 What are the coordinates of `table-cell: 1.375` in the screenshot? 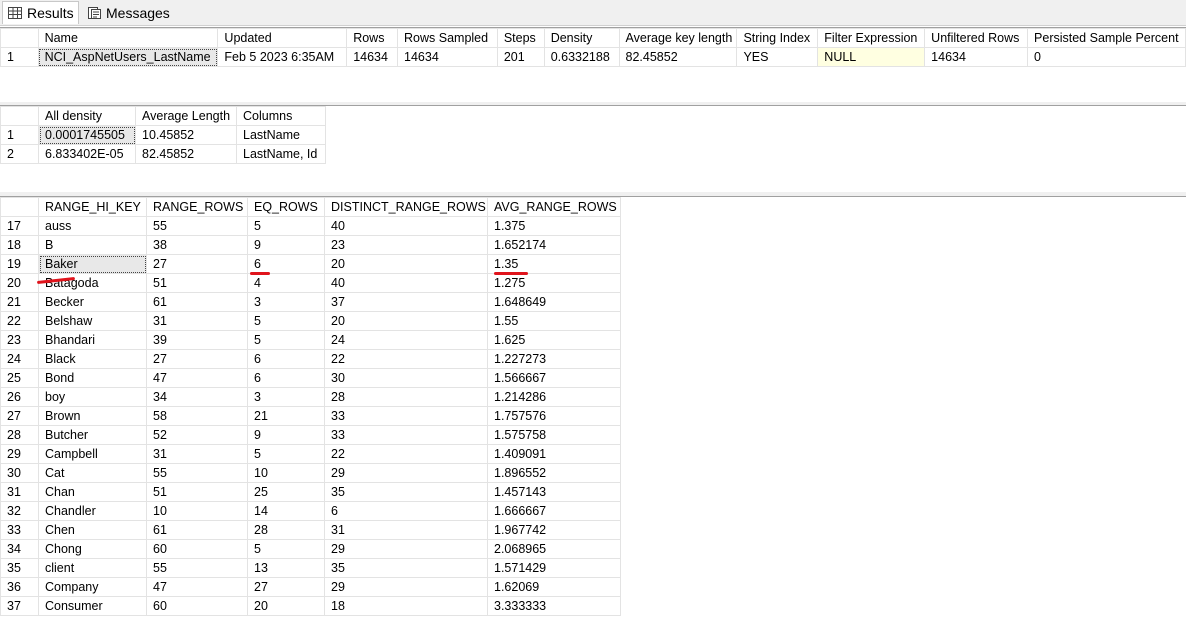 It's located at (554, 226).